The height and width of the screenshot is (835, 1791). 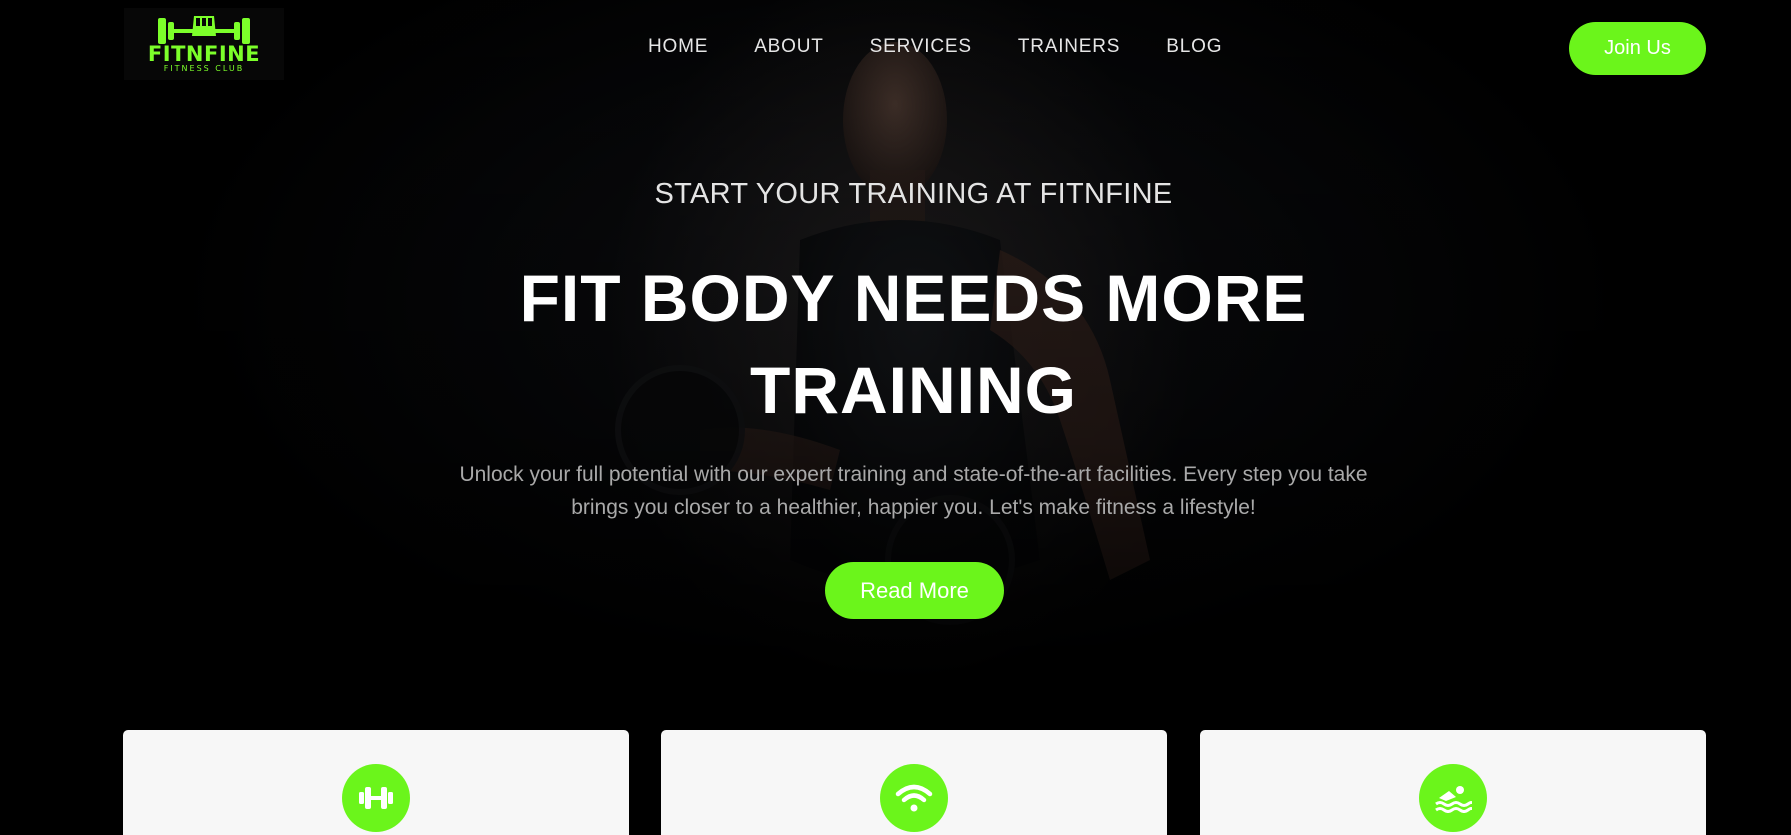 I want to click on brand-logo: FITNFINE FITNESS CLUB, so click(x=204, y=44).